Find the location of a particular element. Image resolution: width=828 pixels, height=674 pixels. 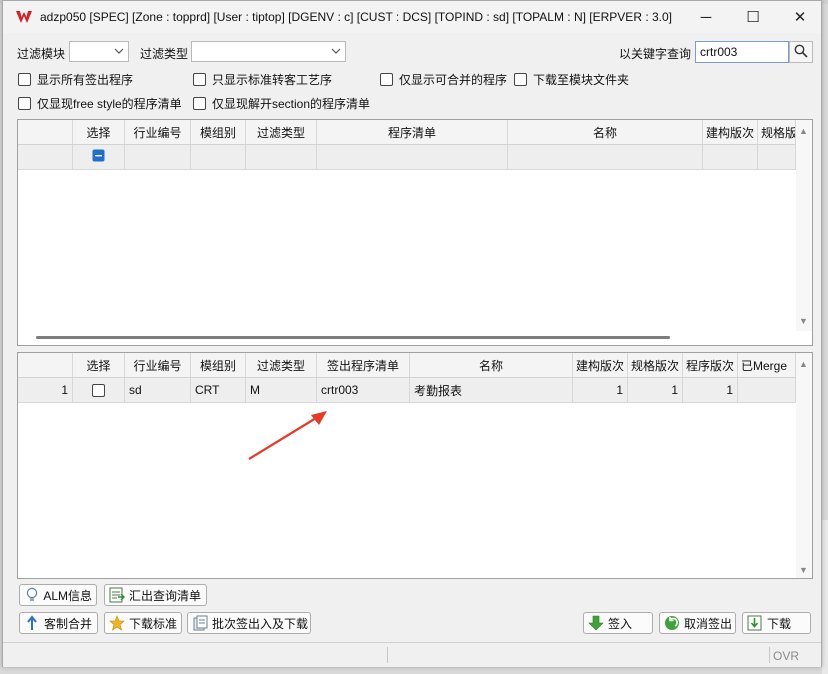

row-number-cell is located at coordinates (45, 157).